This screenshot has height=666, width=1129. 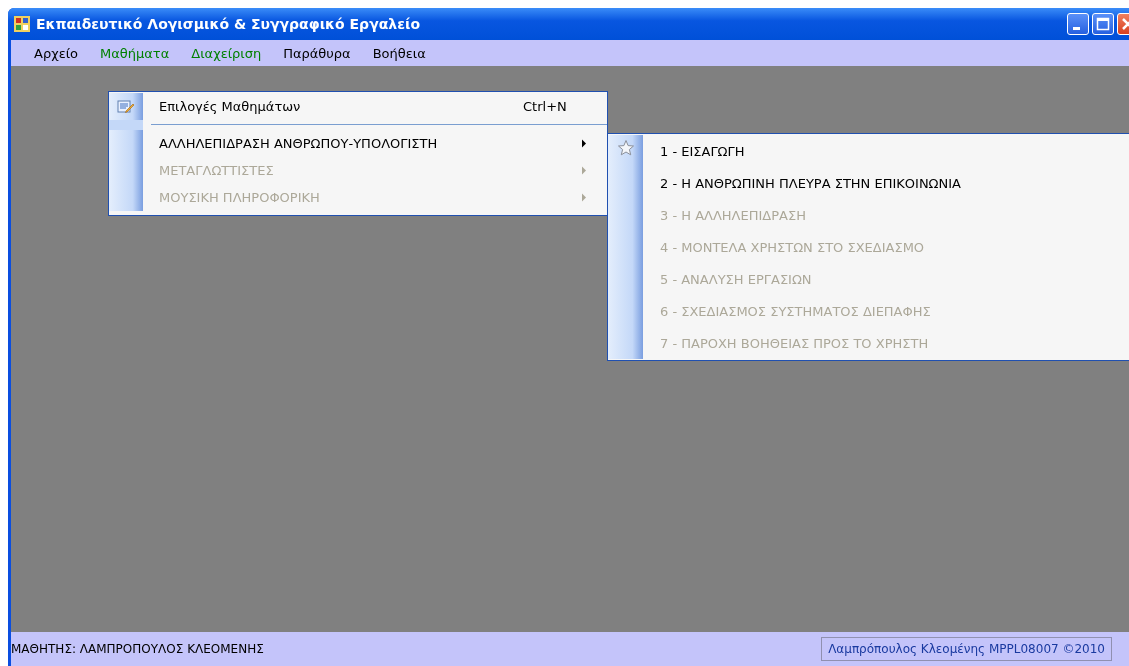 What do you see at coordinates (1103, 24) in the screenshot?
I see `maximize-button` at bounding box center [1103, 24].